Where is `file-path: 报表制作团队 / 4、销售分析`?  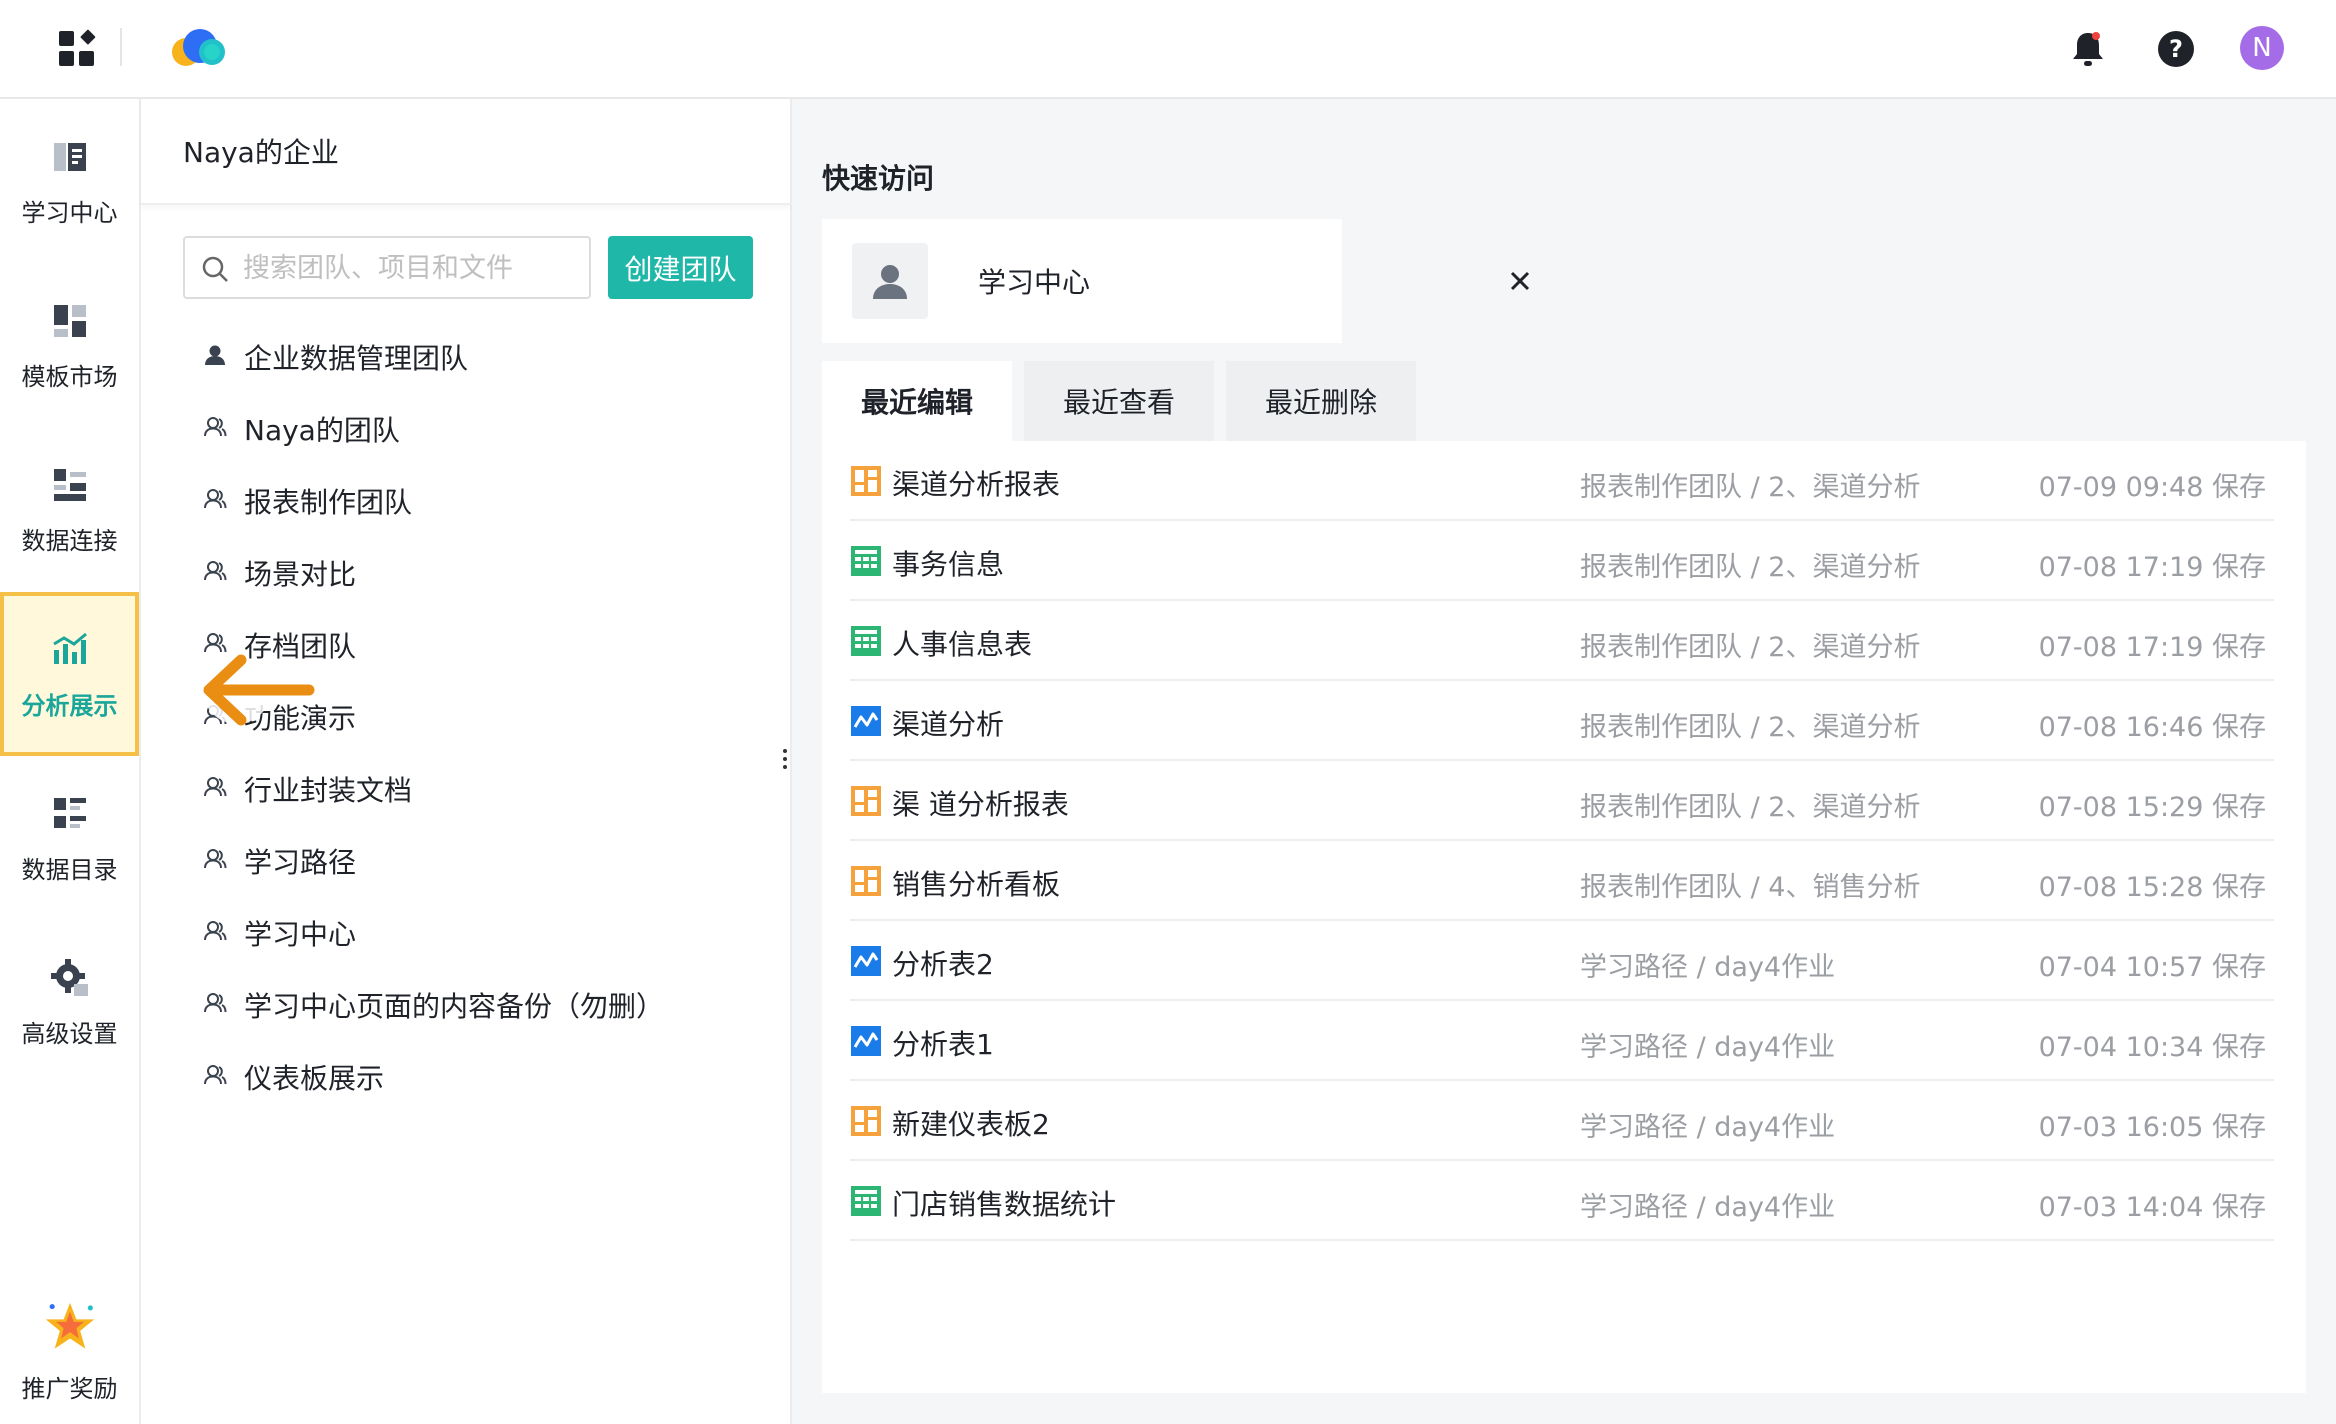
file-path: 报表制作团队 / 4、销售分析 is located at coordinates (1750, 884).